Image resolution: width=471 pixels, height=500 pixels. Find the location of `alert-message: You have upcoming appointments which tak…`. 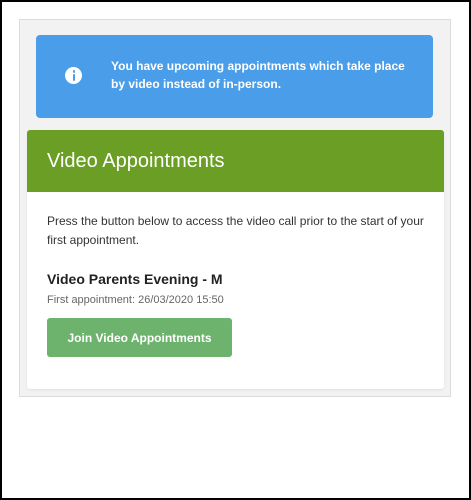

alert-message: You have upcoming appointments which tak… is located at coordinates (258, 75).